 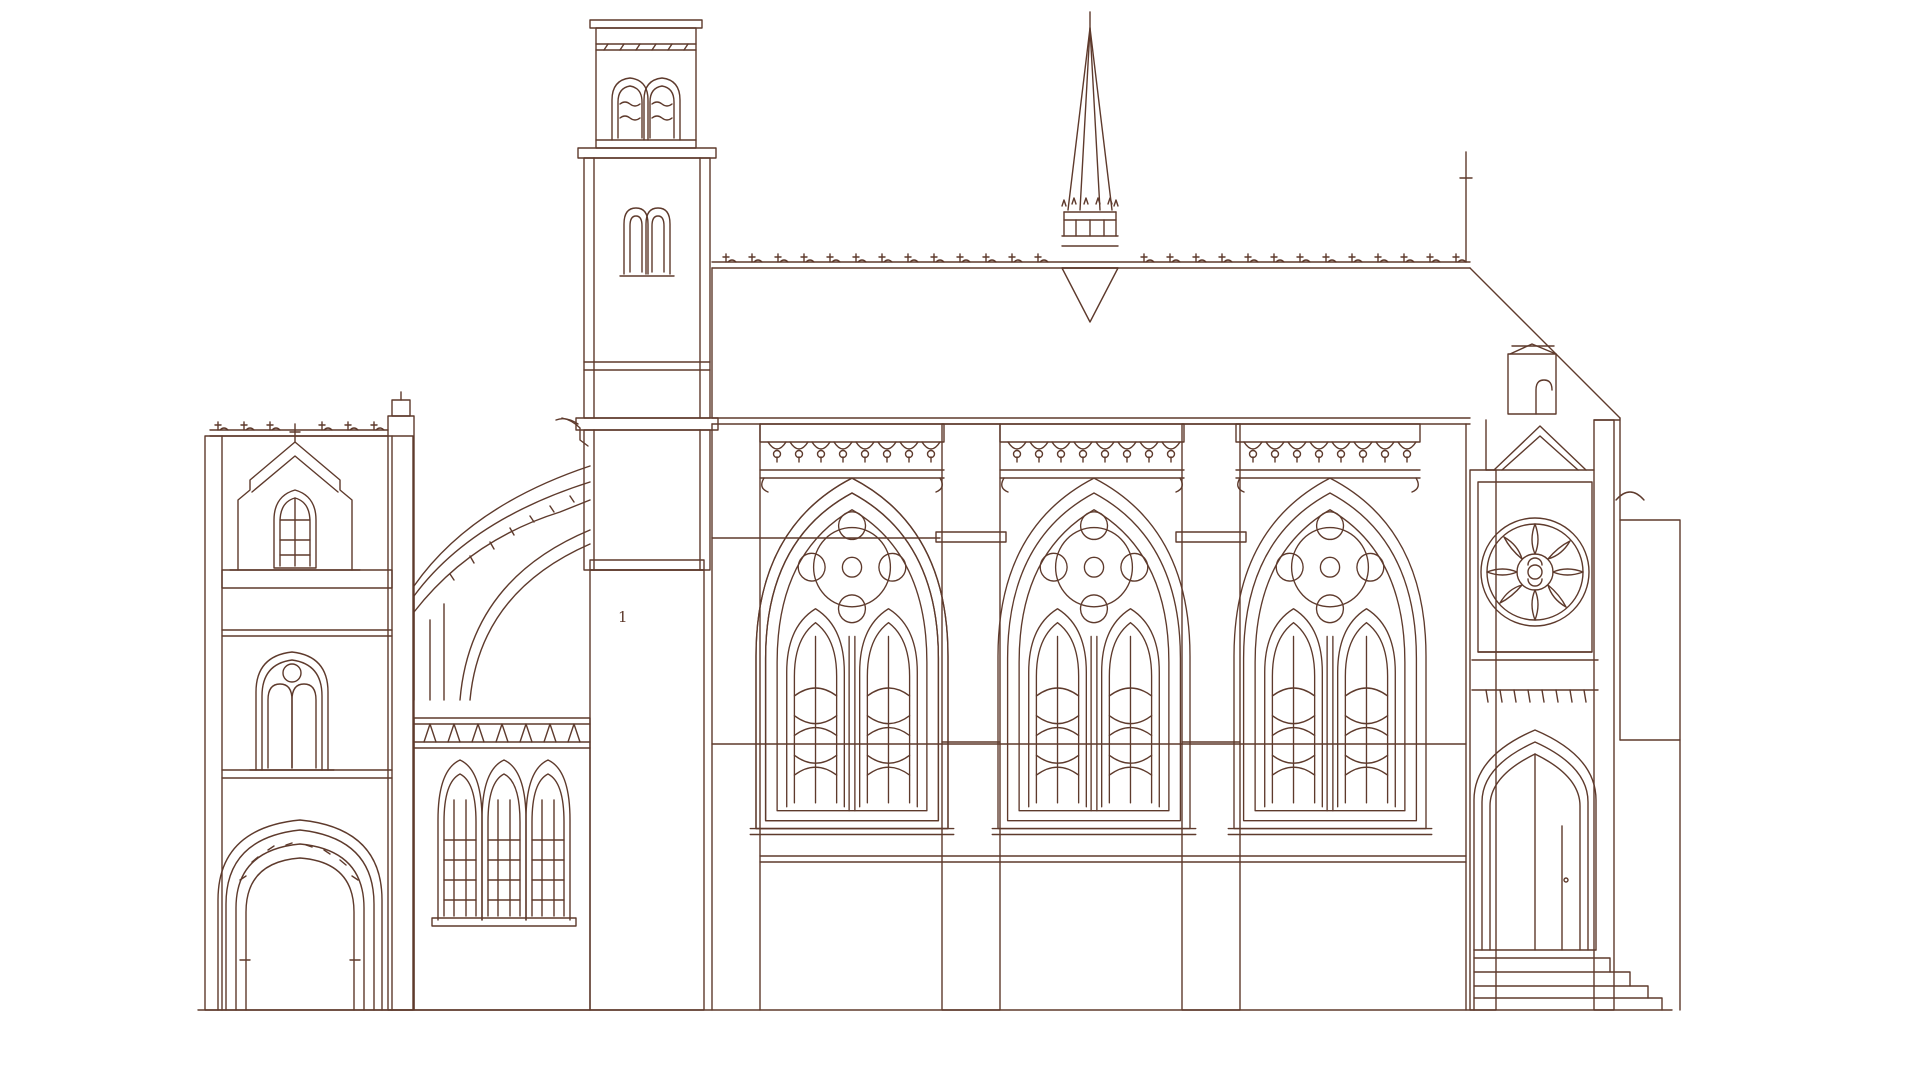 I want to click on nave-roof, so click(x=1166, y=288).